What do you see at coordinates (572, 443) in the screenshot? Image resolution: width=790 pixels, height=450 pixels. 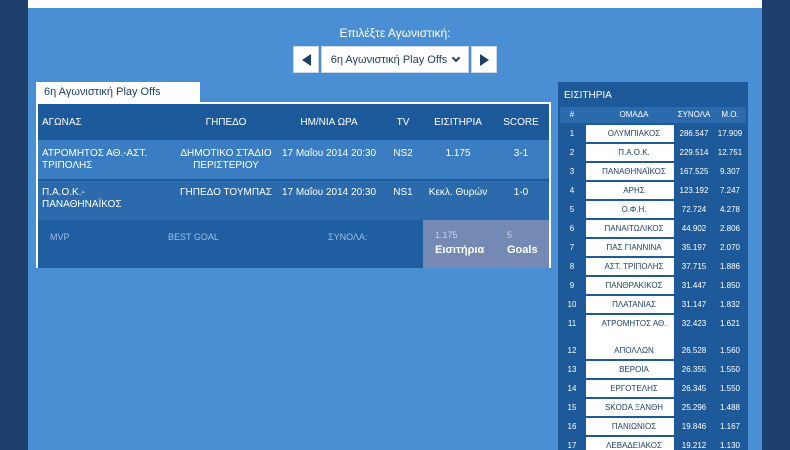 I see `rank: 17` at bounding box center [572, 443].